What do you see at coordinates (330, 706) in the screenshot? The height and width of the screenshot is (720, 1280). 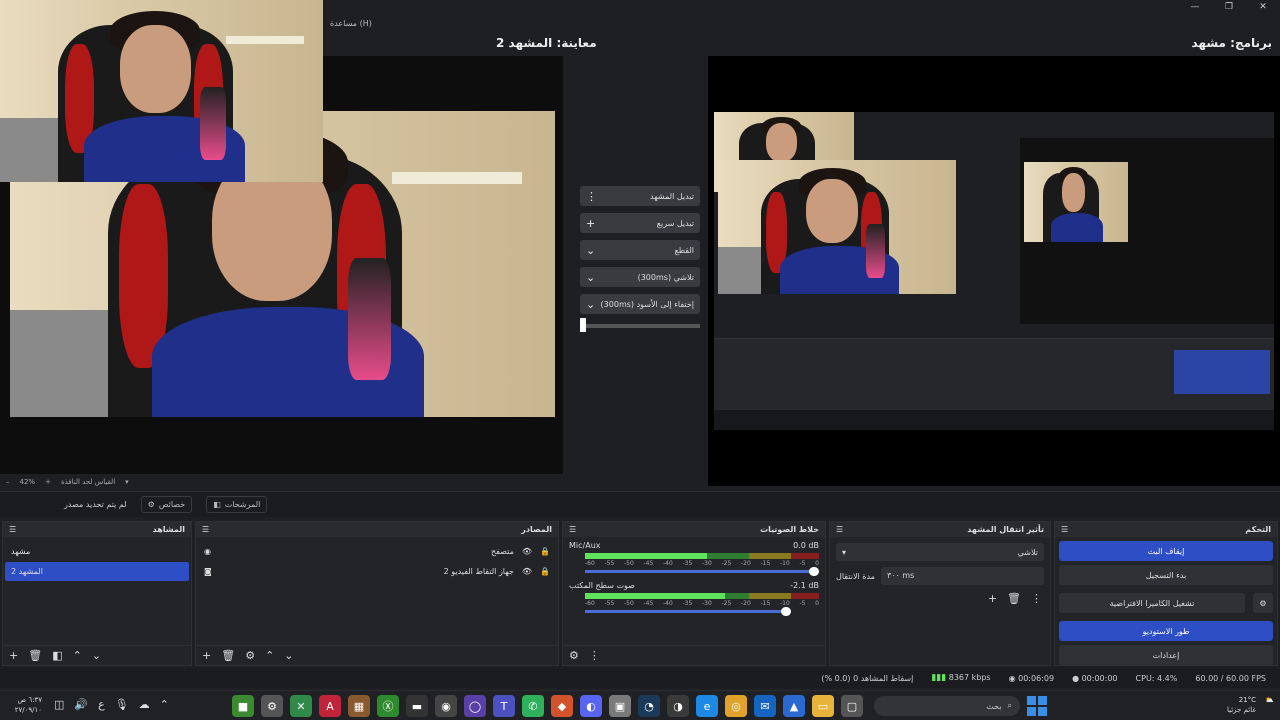 I see `app-a-icon: A` at bounding box center [330, 706].